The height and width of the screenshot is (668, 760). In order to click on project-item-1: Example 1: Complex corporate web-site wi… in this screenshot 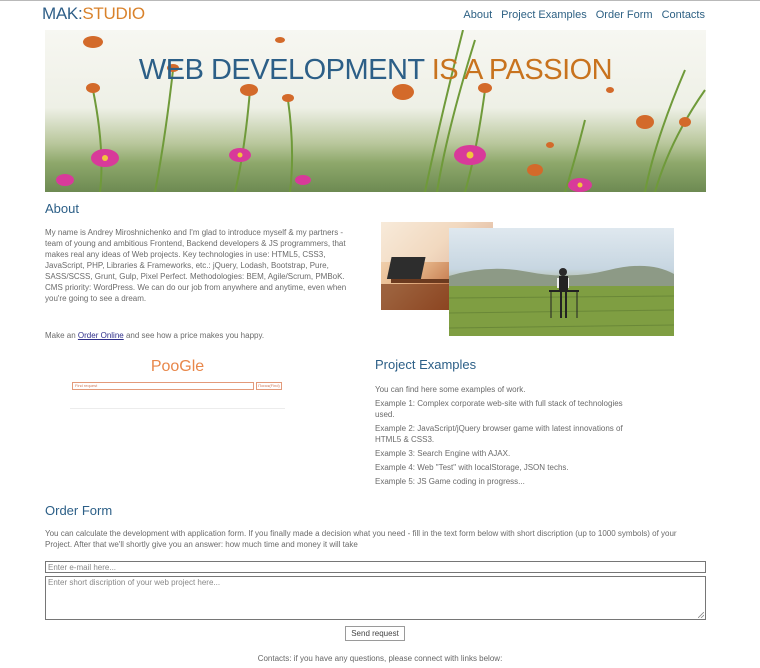, I will do `click(500, 409)`.